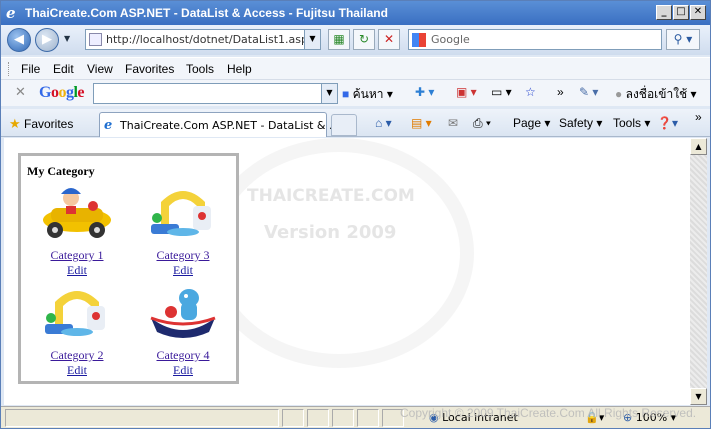  I want to click on plus-icon: ✚ ▾, so click(424, 92).